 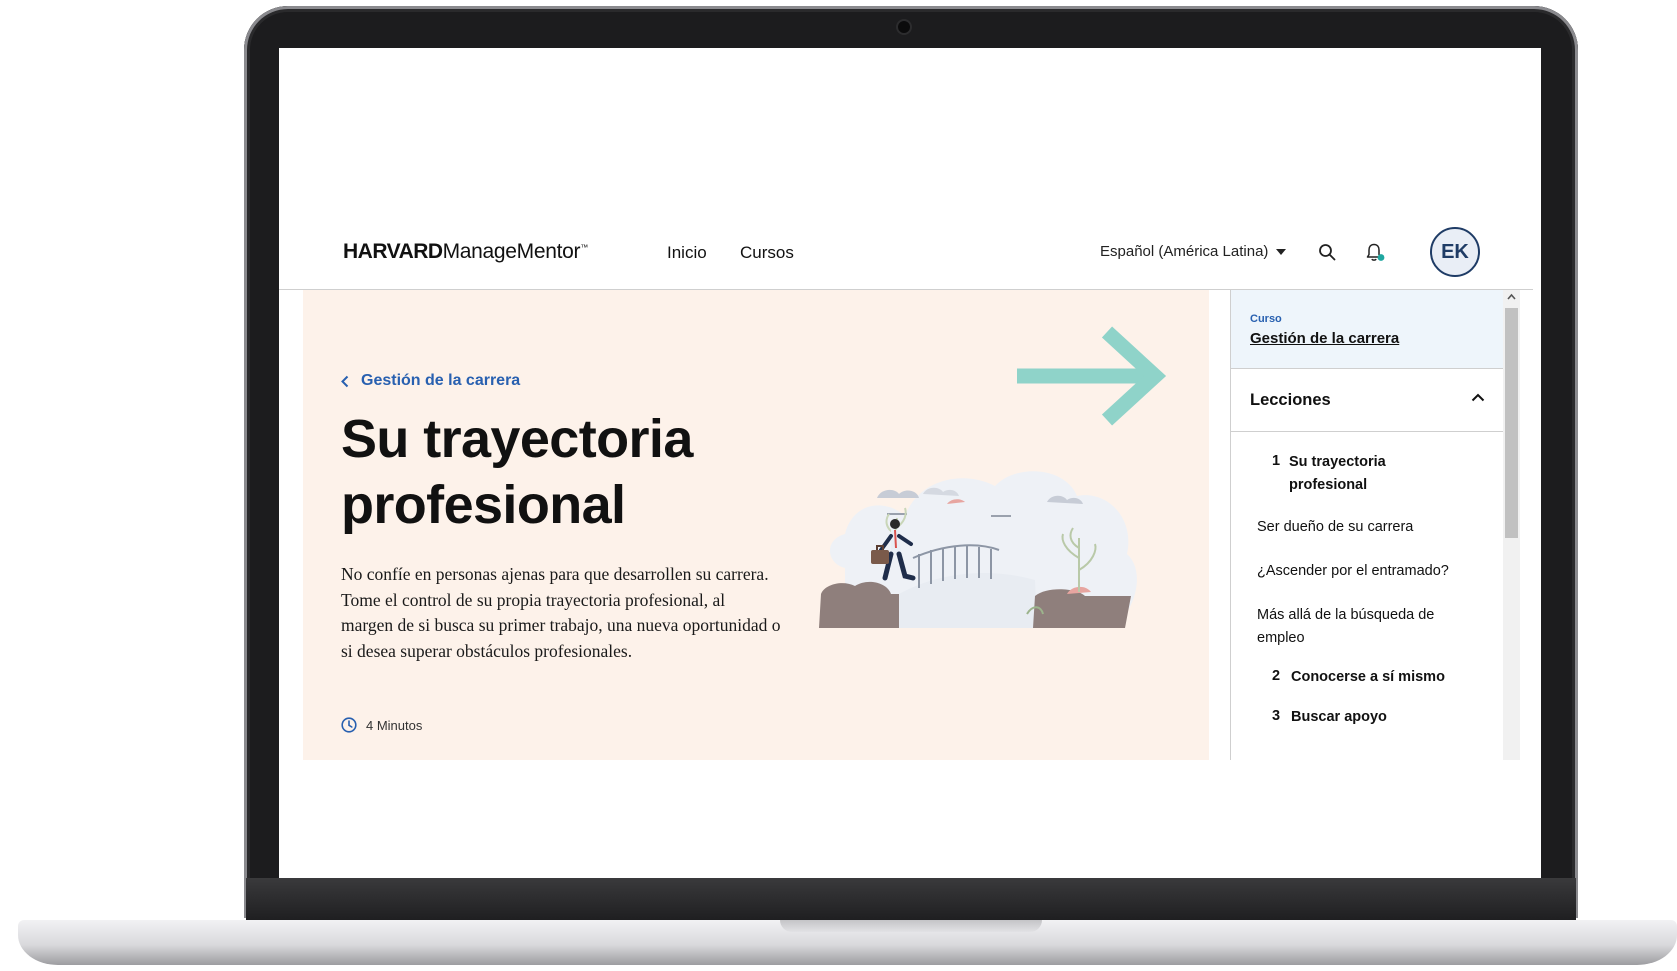 What do you see at coordinates (1391, 717) in the screenshot?
I see `lesson-item-buscar-apoyo: Buscar apoyo` at bounding box center [1391, 717].